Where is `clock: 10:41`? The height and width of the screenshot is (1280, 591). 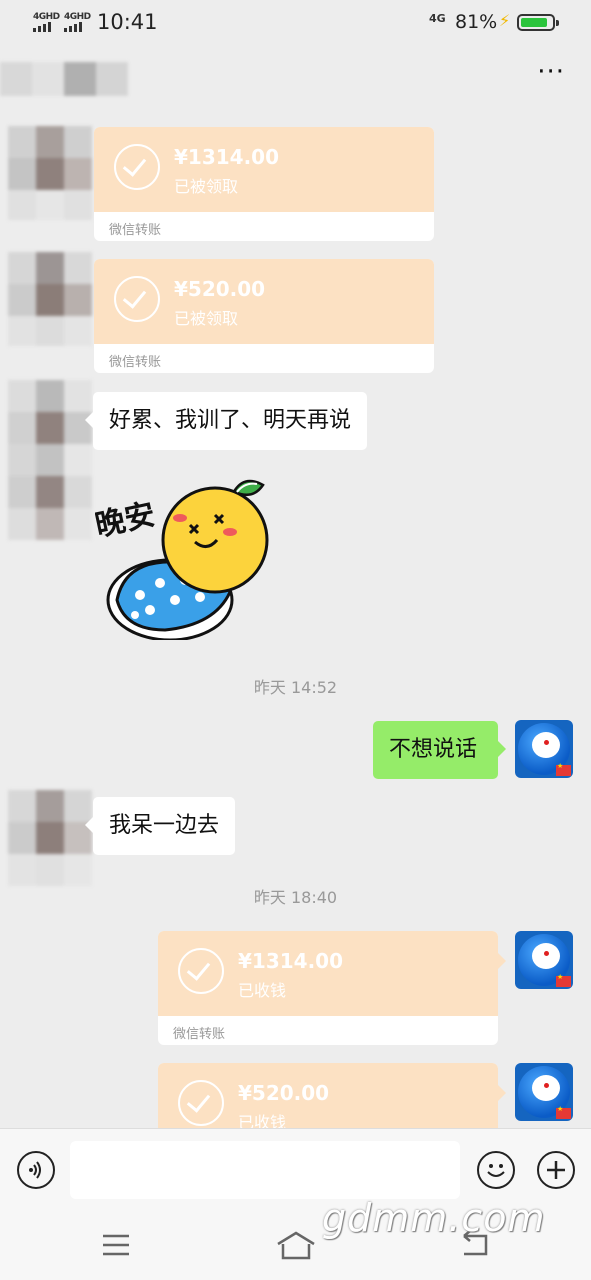 clock: 10:41 is located at coordinates (127, 22).